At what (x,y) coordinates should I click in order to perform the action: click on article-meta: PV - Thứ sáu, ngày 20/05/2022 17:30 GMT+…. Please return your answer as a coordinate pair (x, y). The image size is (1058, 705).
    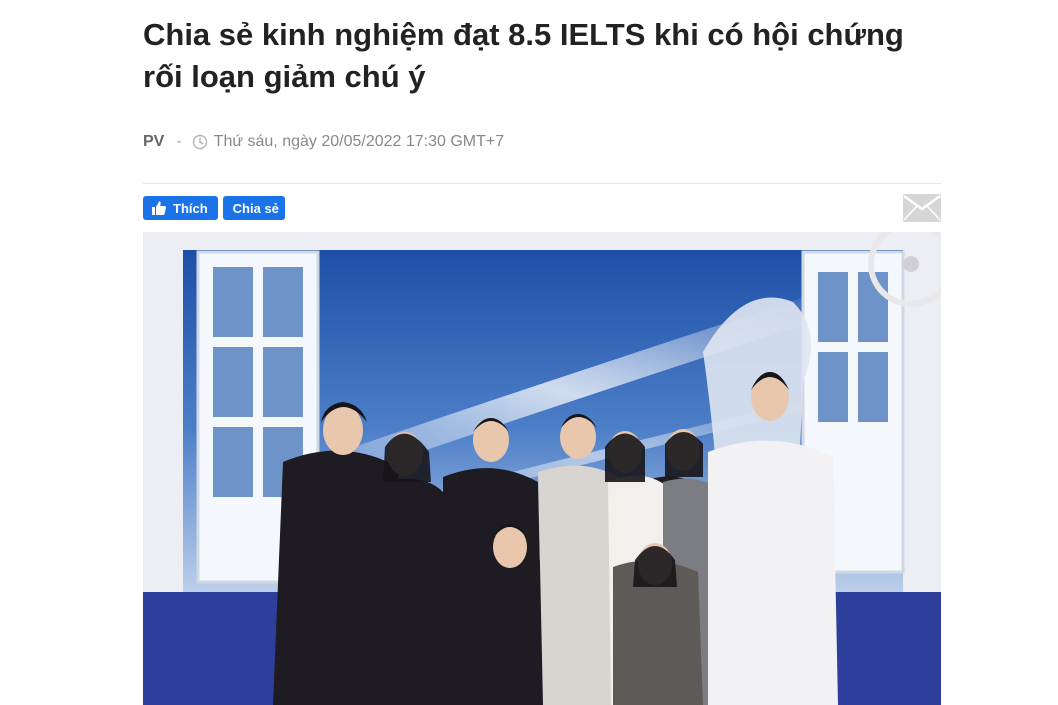
    Looking at the image, I should click on (323, 142).